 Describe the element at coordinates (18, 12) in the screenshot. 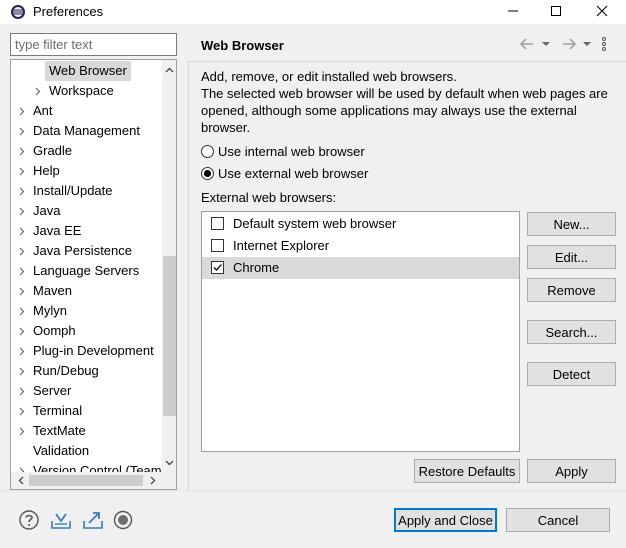

I see `eclipse-icon` at that location.